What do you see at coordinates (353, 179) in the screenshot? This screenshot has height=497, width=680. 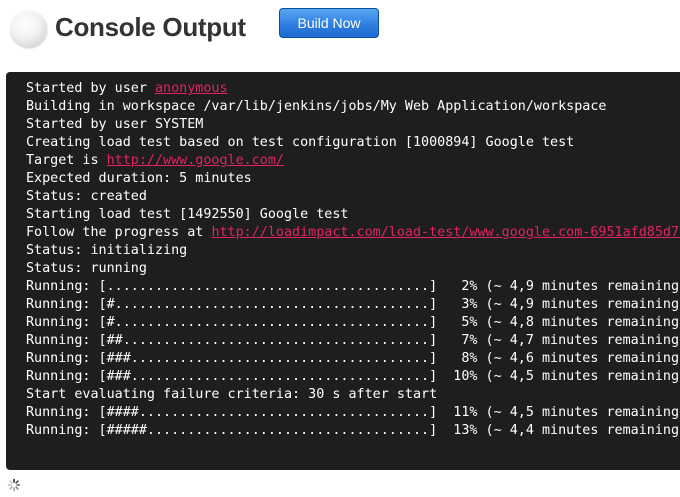 I see `console-line: Expected duration: 5 minutes` at bounding box center [353, 179].